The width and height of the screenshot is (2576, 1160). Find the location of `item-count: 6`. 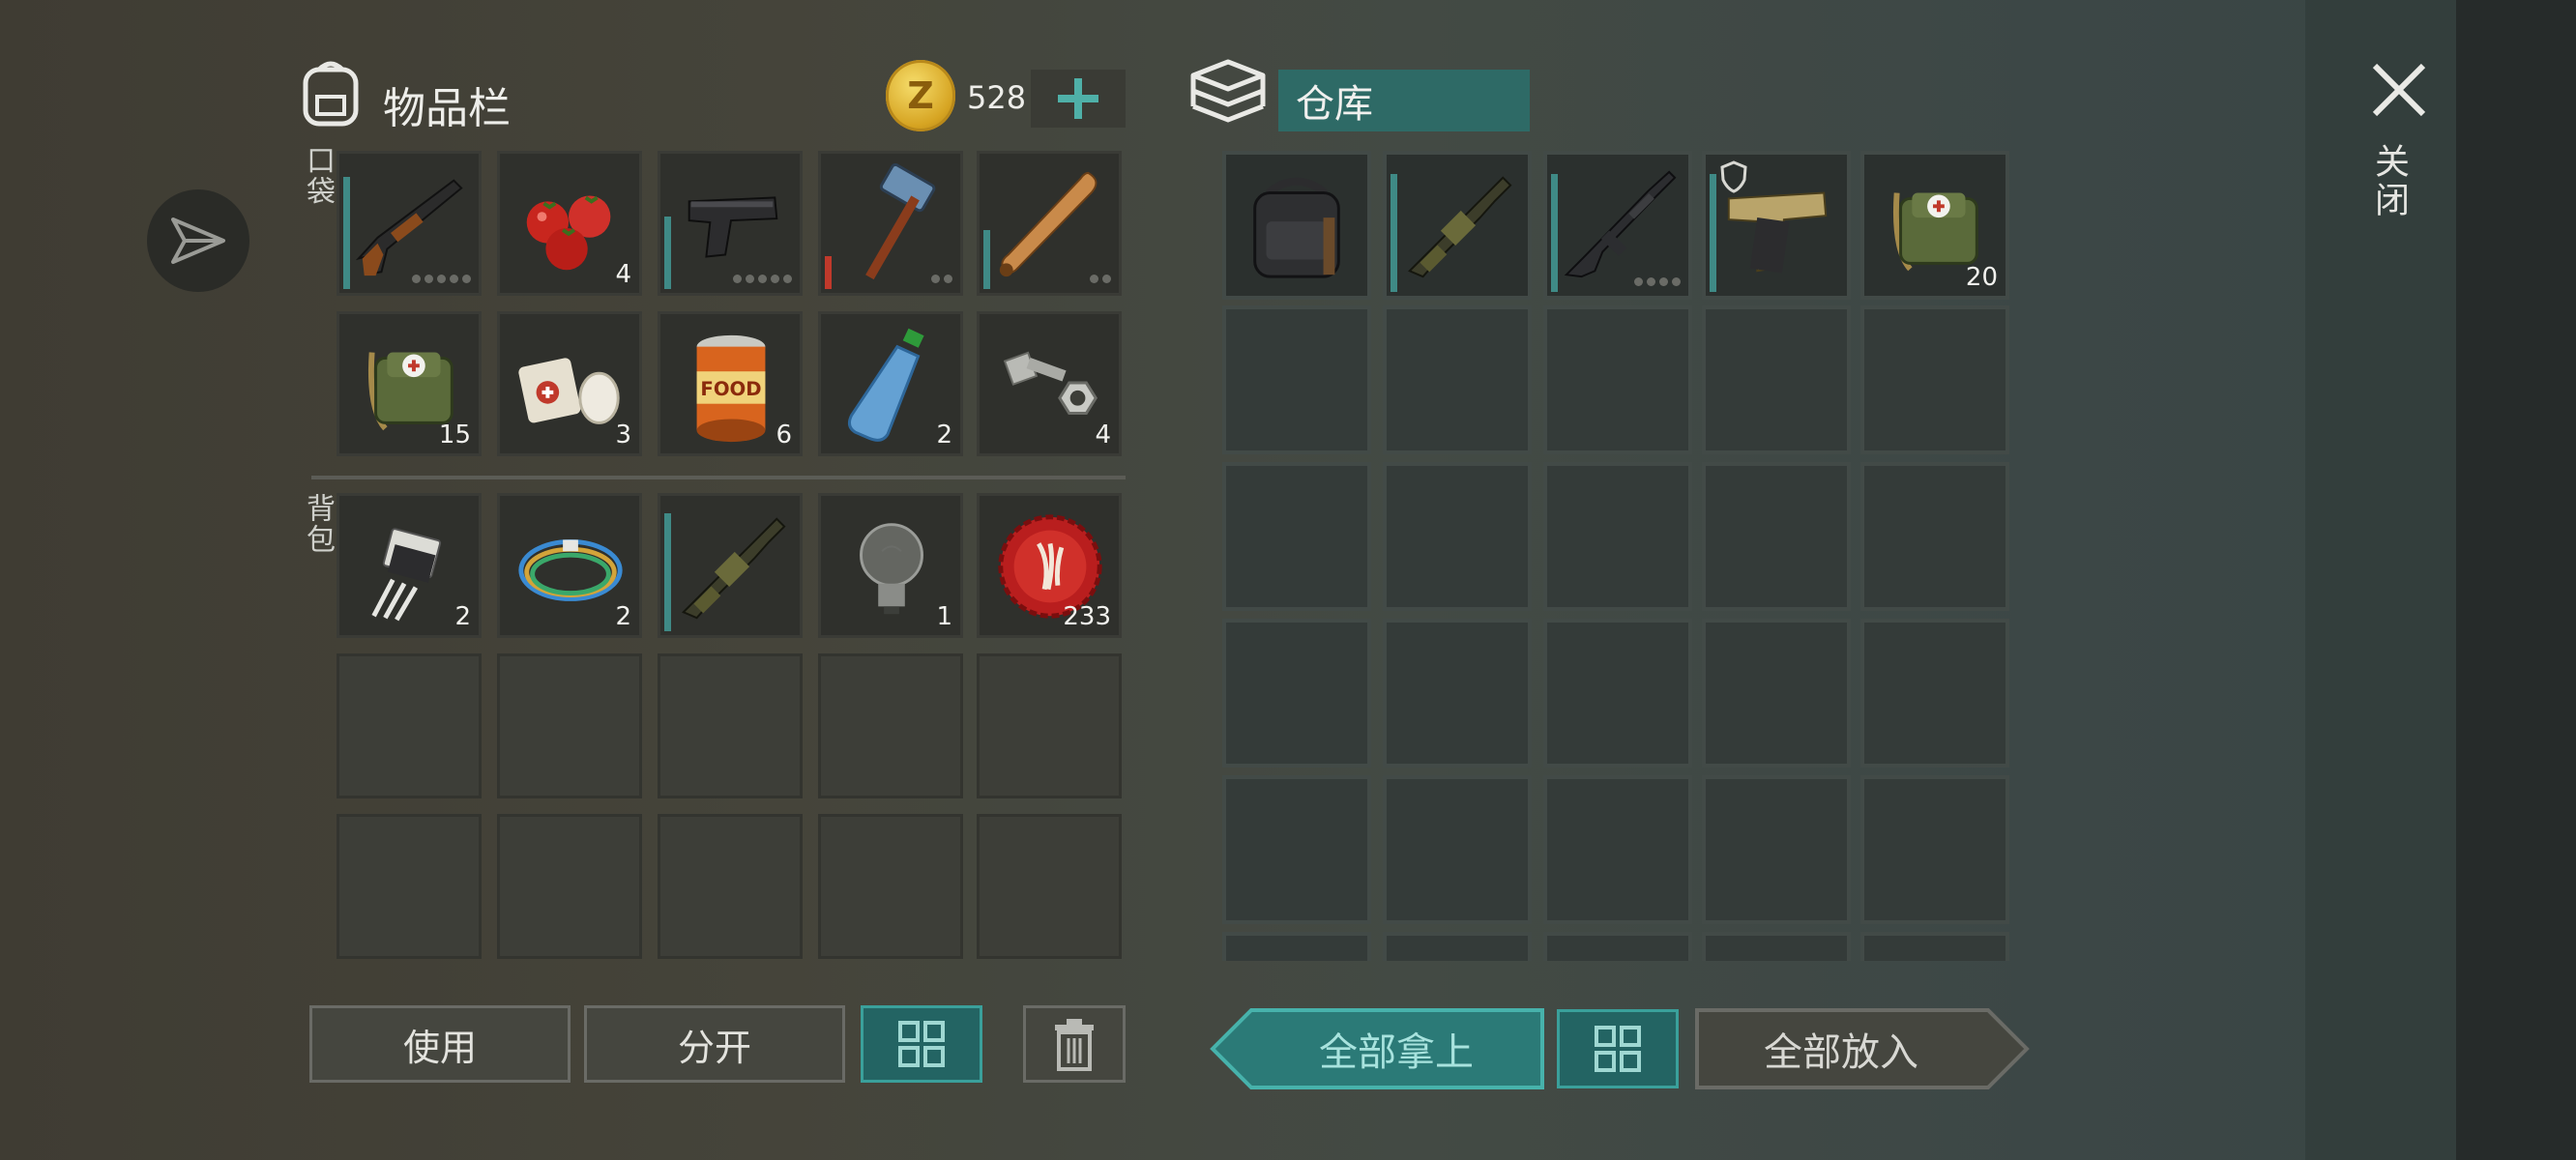

item-count: 6 is located at coordinates (784, 435).